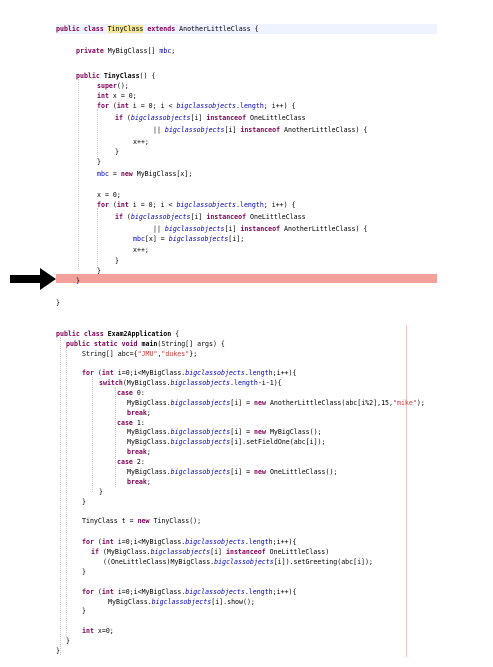 Image resolution: width=493 pixels, height=667 pixels. I want to click on code-token: 1:, so click(138, 423).